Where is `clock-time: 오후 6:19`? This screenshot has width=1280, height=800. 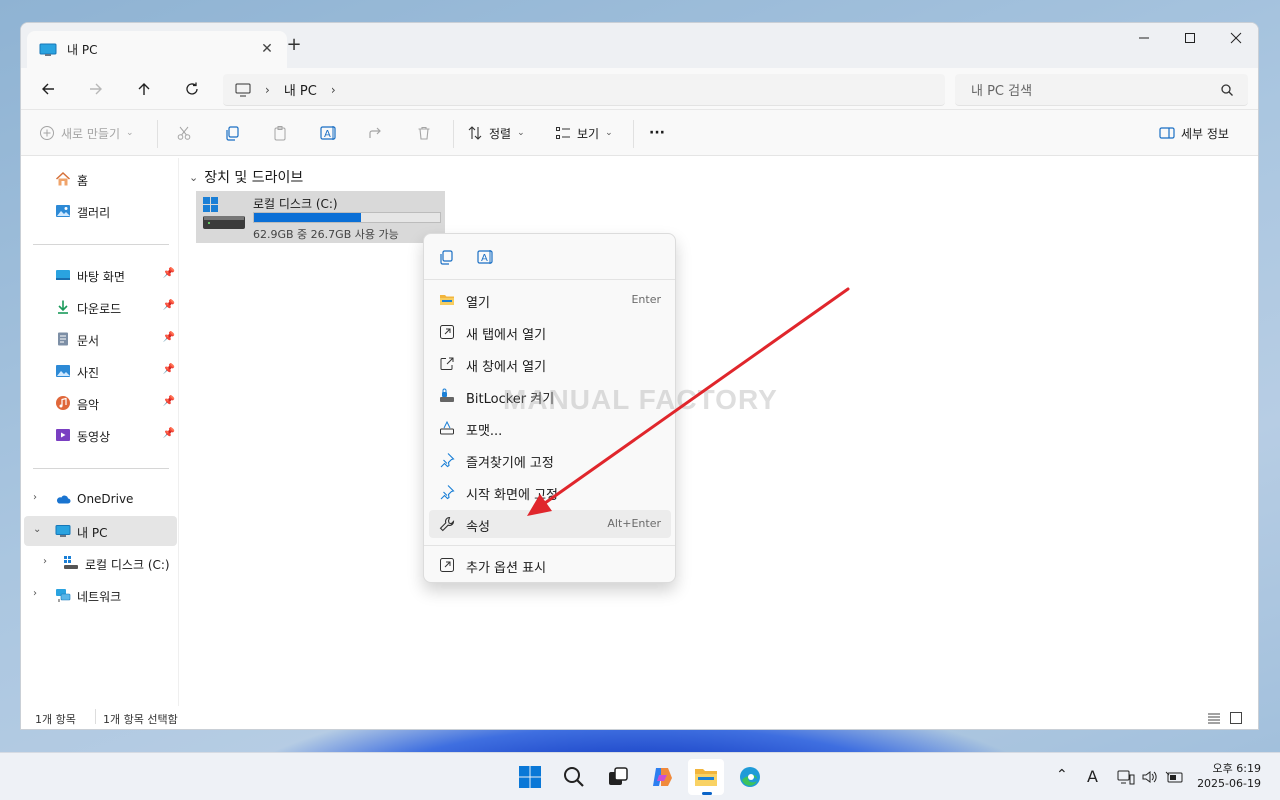
clock-time: 오후 6:19 is located at coordinates (1236, 768).